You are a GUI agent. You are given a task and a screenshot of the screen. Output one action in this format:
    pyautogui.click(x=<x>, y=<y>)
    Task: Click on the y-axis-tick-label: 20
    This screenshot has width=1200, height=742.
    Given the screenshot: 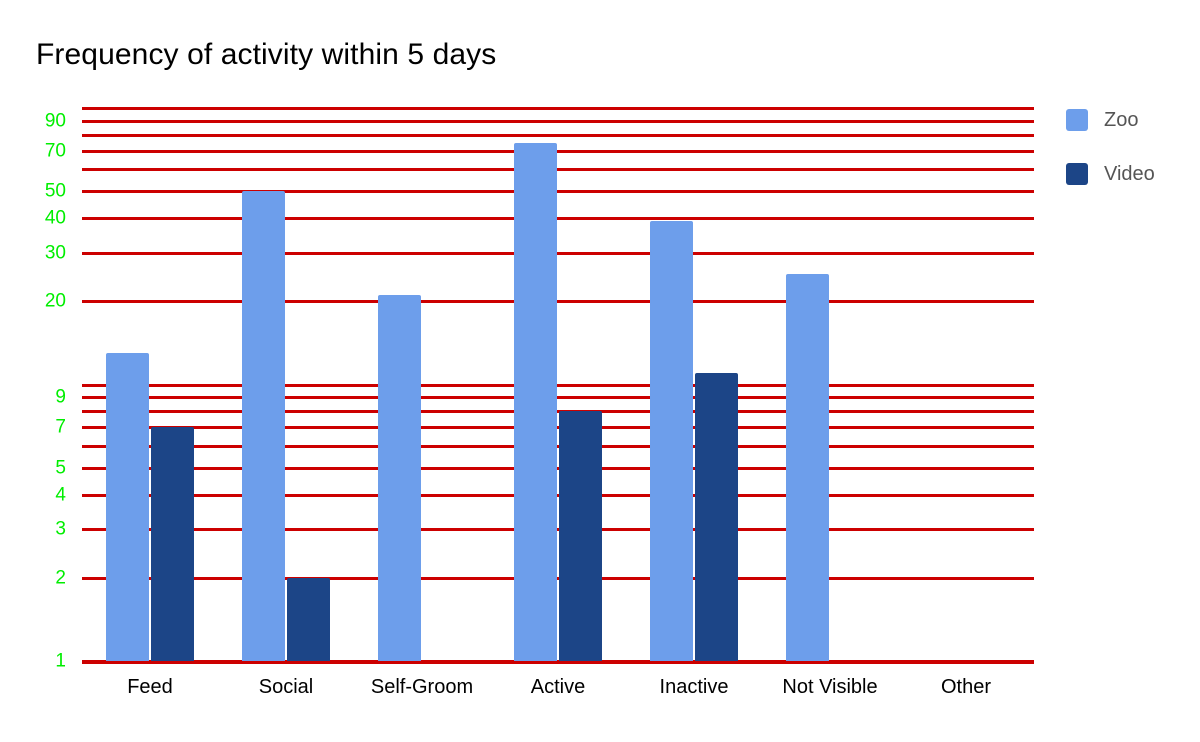 What is the action you would take?
    pyautogui.click(x=55, y=301)
    